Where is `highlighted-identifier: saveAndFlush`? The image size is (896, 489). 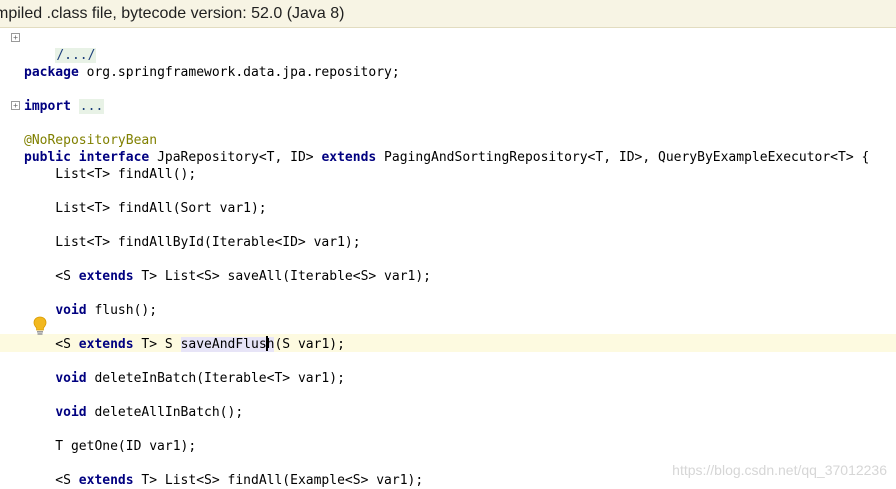 highlighted-identifier: saveAndFlush is located at coordinates (227, 344).